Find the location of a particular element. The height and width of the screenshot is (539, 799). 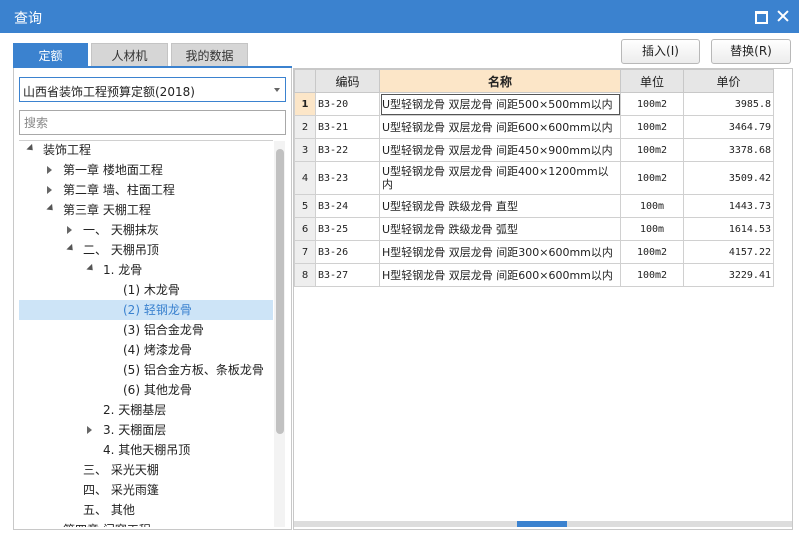

name-cell: U型轻钢龙骨 跌级龙骨 直型 is located at coordinates (500, 206).